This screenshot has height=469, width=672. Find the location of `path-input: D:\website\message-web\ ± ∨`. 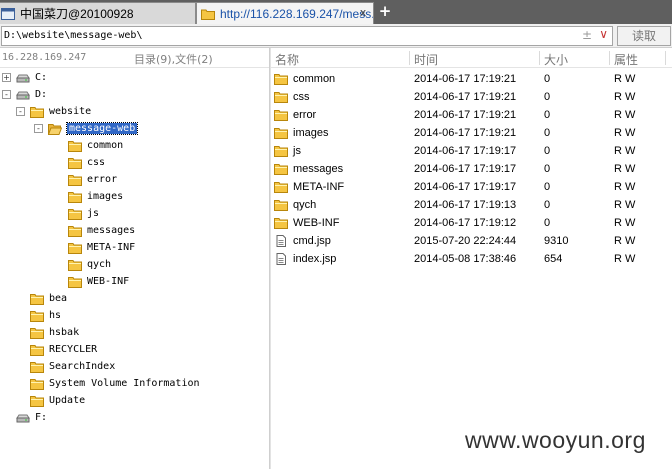

path-input: D:\website\message-web\ ± ∨ is located at coordinates (307, 36).